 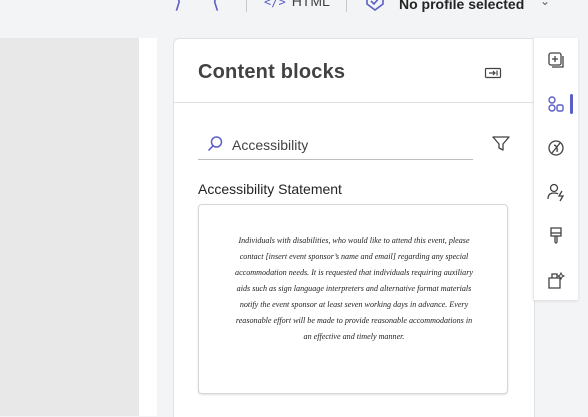 I want to click on styles-icon, so click(x=556, y=236).